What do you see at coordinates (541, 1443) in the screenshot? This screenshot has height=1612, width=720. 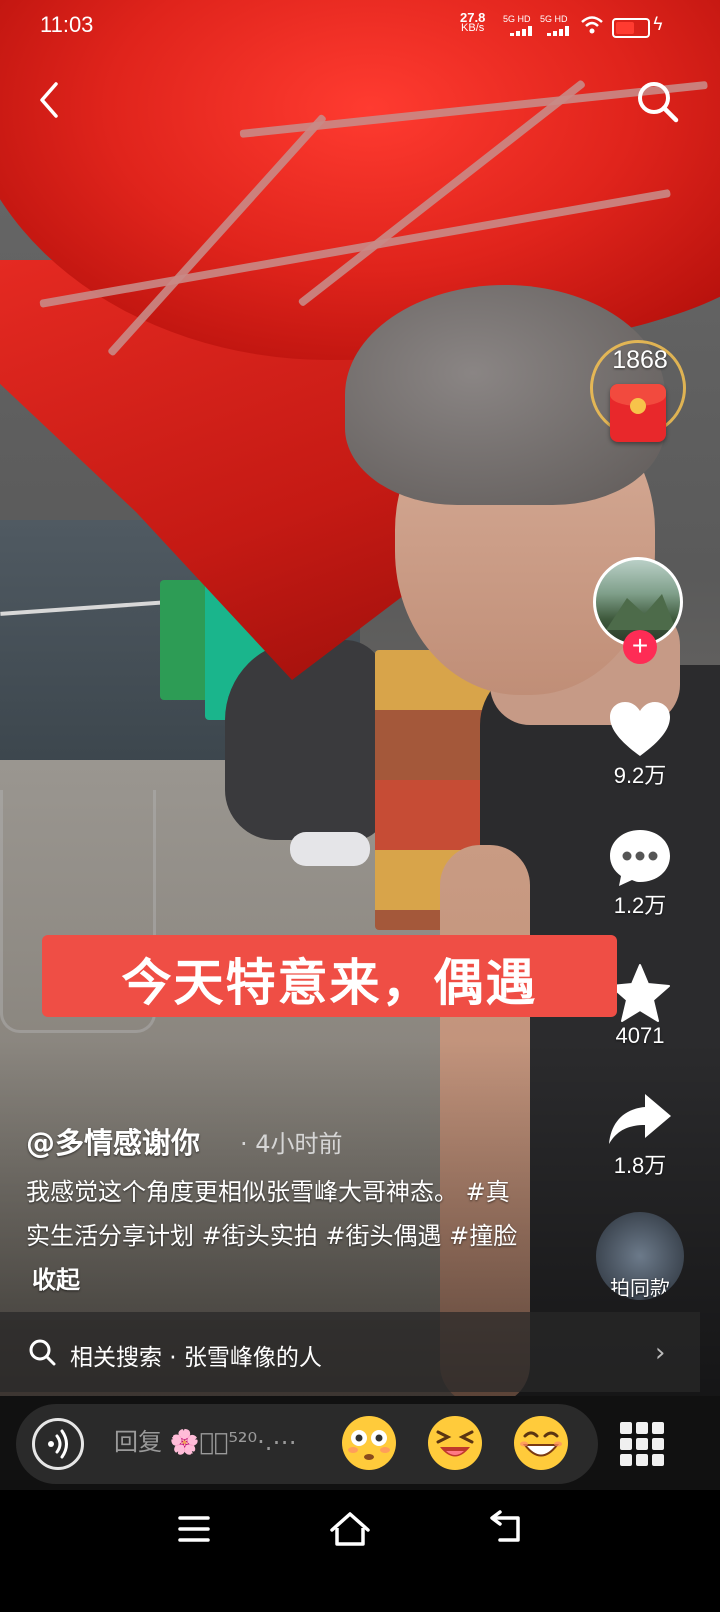 I see `grinning-face-emoji-icon` at bounding box center [541, 1443].